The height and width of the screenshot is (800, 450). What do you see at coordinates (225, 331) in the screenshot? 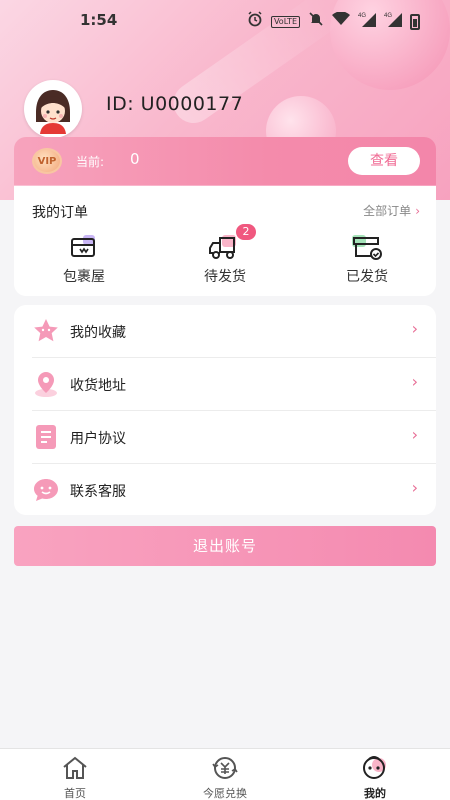
I see `menu-item-favorites: 我的收藏 ›` at bounding box center [225, 331].